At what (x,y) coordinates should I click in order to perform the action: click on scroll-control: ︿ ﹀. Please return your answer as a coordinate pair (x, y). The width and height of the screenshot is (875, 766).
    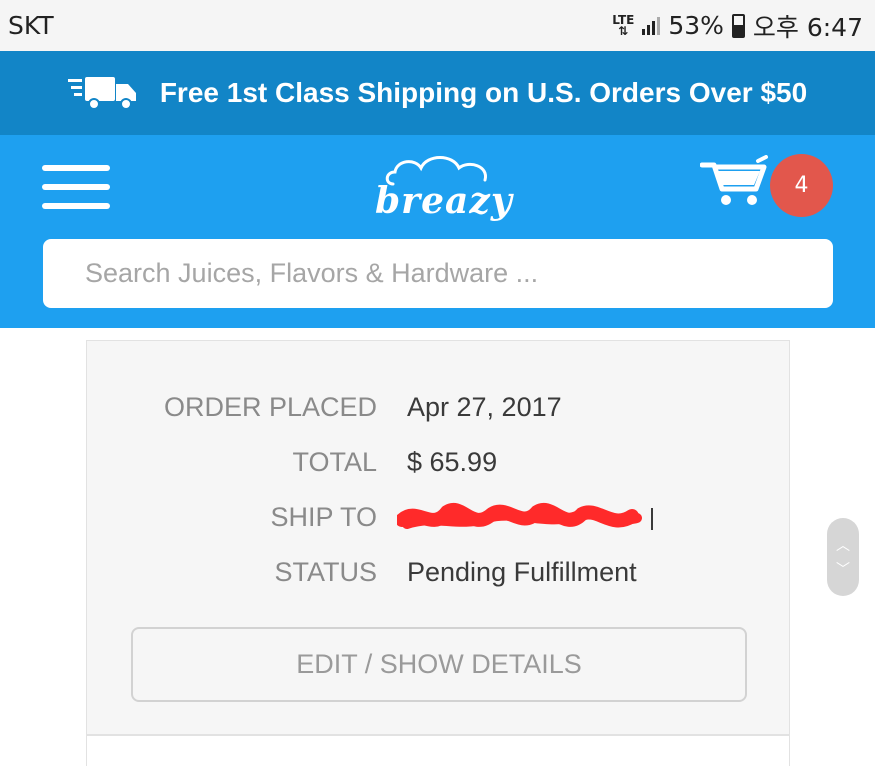
    Looking at the image, I should click on (843, 557).